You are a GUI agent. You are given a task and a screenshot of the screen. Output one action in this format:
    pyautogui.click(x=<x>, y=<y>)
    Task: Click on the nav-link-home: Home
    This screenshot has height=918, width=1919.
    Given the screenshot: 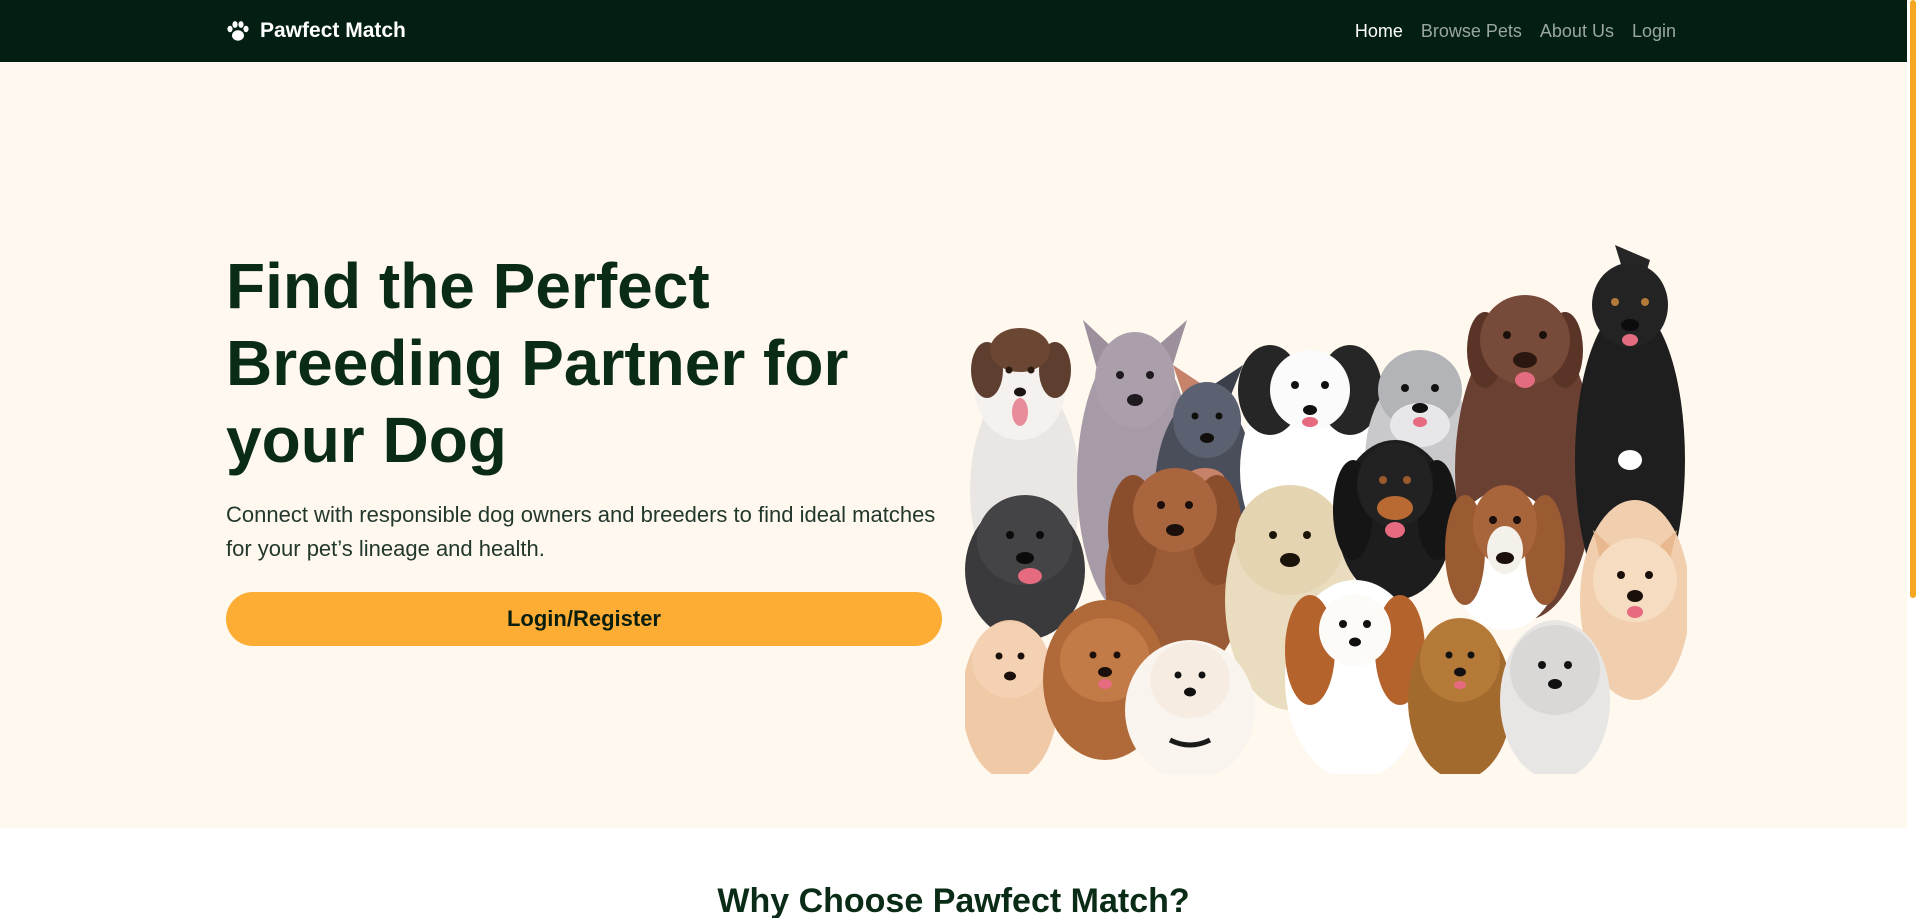 What is the action you would take?
    pyautogui.click(x=1379, y=31)
    